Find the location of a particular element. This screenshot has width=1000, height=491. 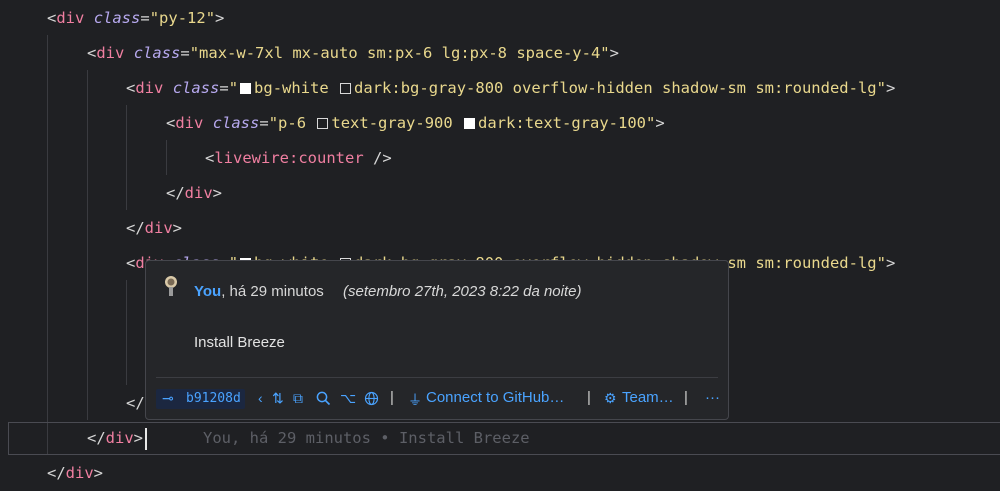

author-relative-time: , há 29 minutos is located at coordinates (272, 291).